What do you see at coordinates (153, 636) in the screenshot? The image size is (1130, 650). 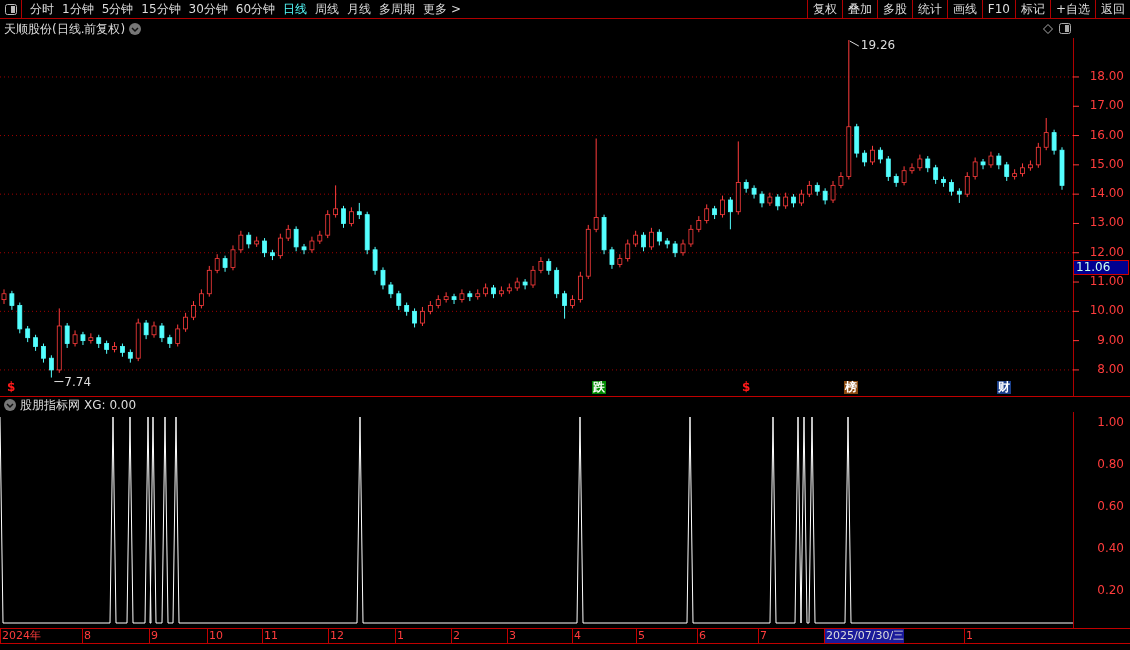 I see `date-label: 9` at bounding box center [153, 636].